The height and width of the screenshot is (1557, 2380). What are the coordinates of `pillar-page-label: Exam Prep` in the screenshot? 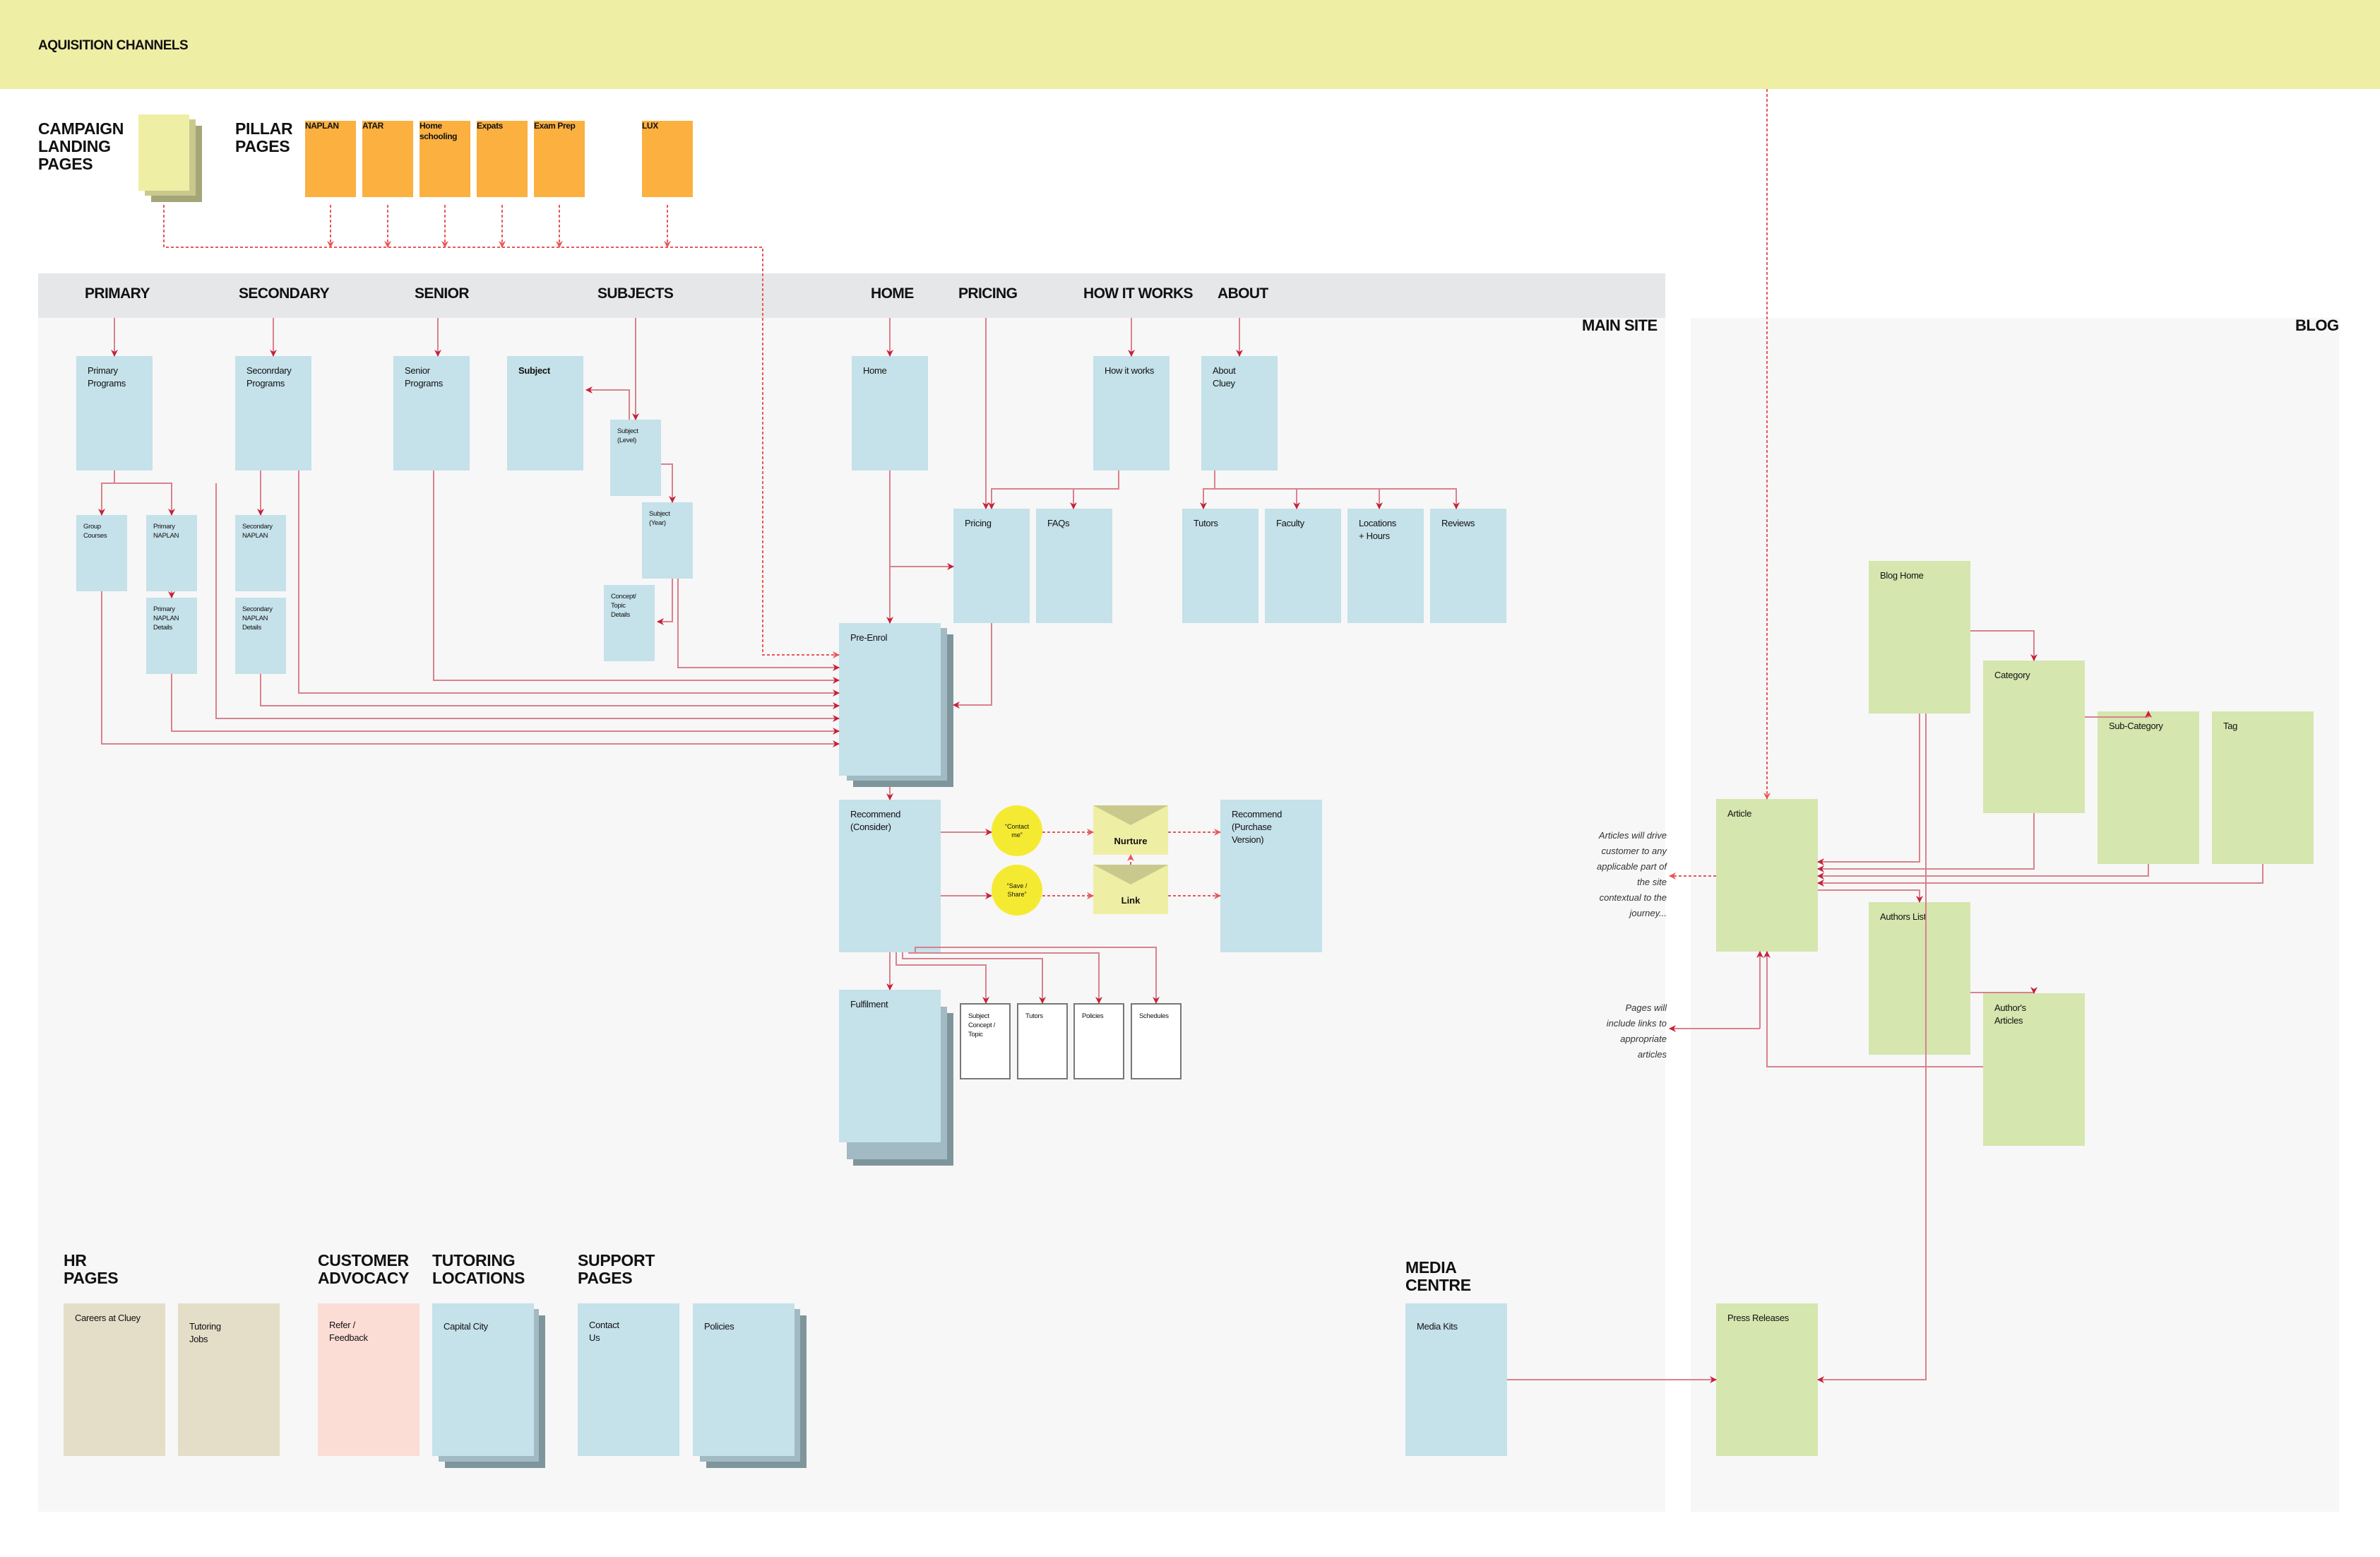 It's located at (555, 126).